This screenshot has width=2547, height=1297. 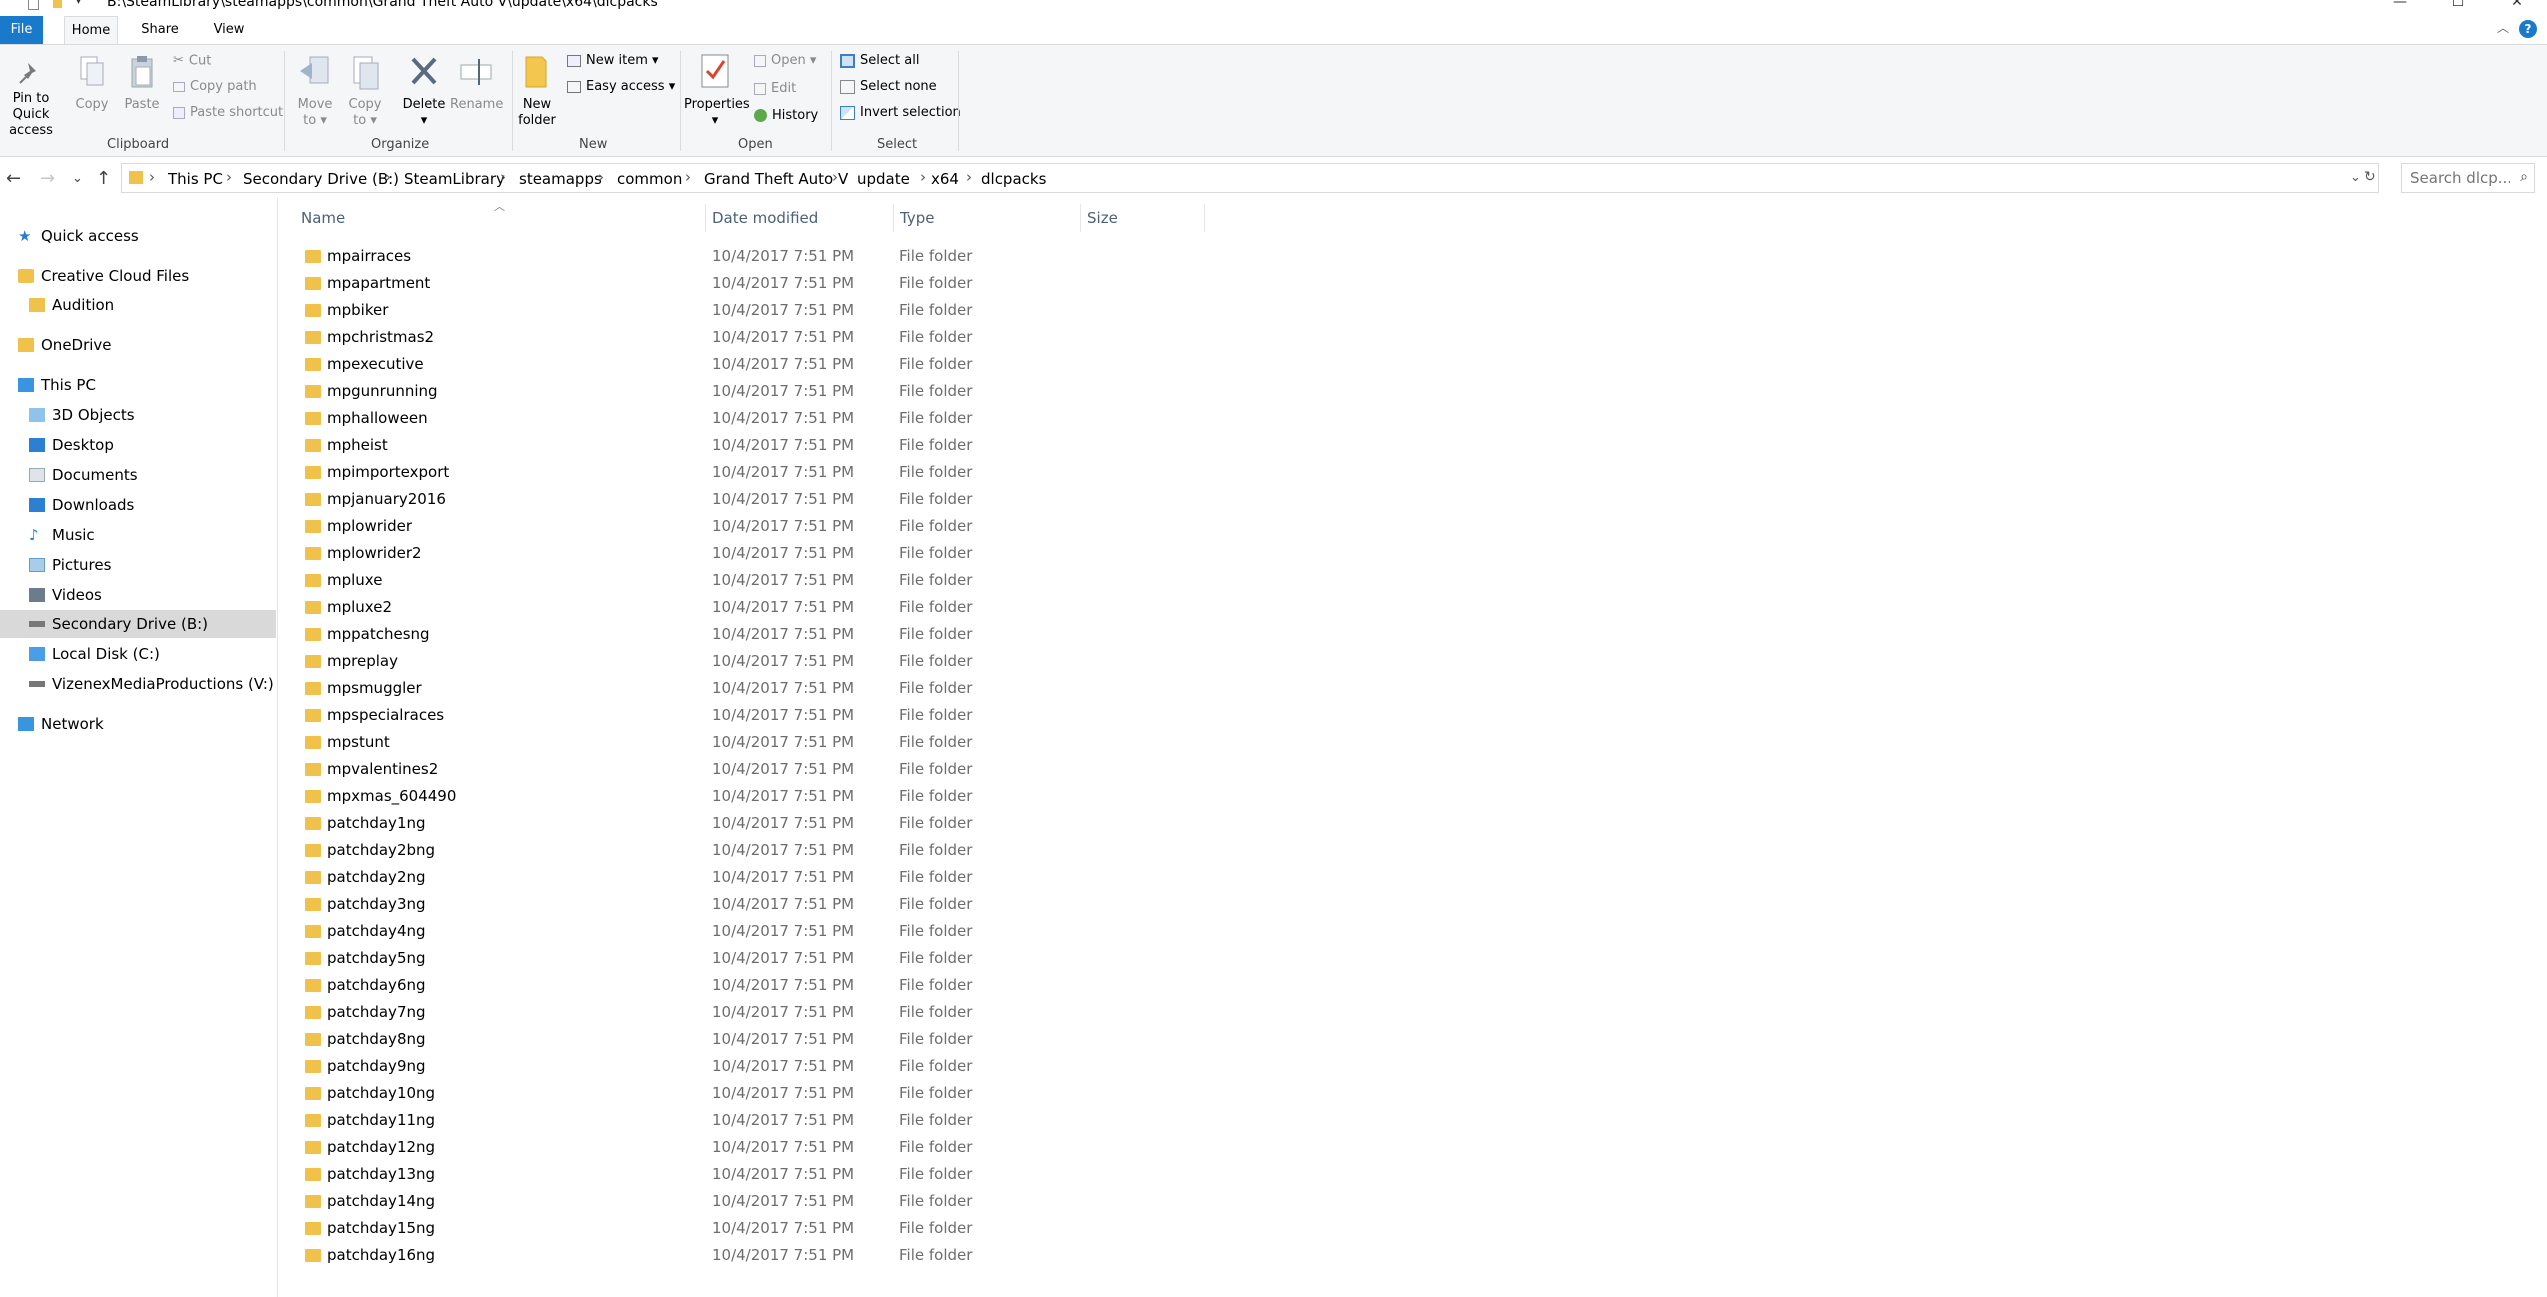 I want to click on copy-to-button: Copy to ▾, so click(x=365, y=91).